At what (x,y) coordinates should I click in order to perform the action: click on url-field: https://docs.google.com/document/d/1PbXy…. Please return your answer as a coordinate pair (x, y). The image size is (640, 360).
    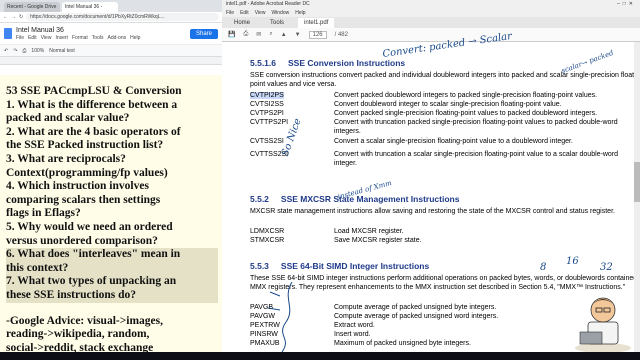
    Looking at the image, I should click on (122, 17).